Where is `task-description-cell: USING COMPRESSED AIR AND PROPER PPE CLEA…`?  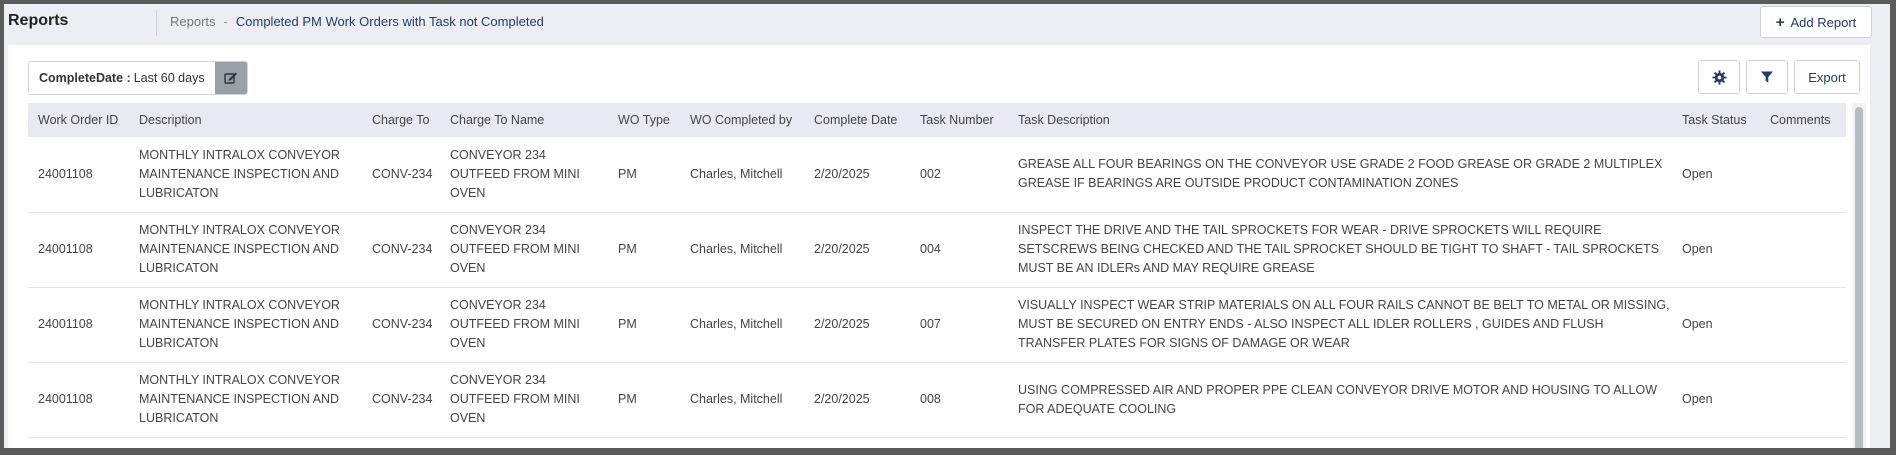
task-description-cell: USING COMPRESSED AIR AND PROPER PPE CLEA… is located at coordinates (1340, 400).